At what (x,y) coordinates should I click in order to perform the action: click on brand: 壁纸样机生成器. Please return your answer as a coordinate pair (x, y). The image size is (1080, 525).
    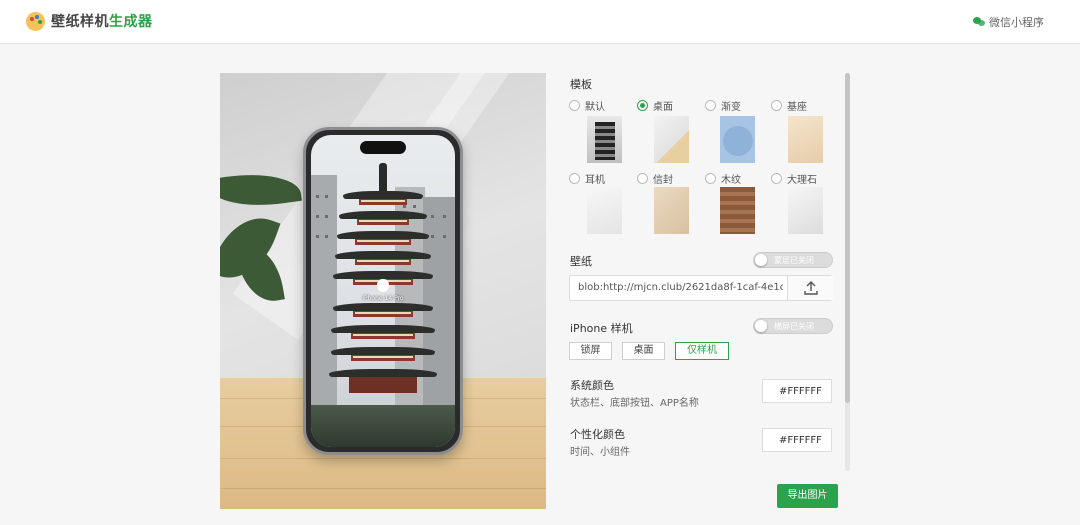
    Looking at the image, I should click on (89, 21).